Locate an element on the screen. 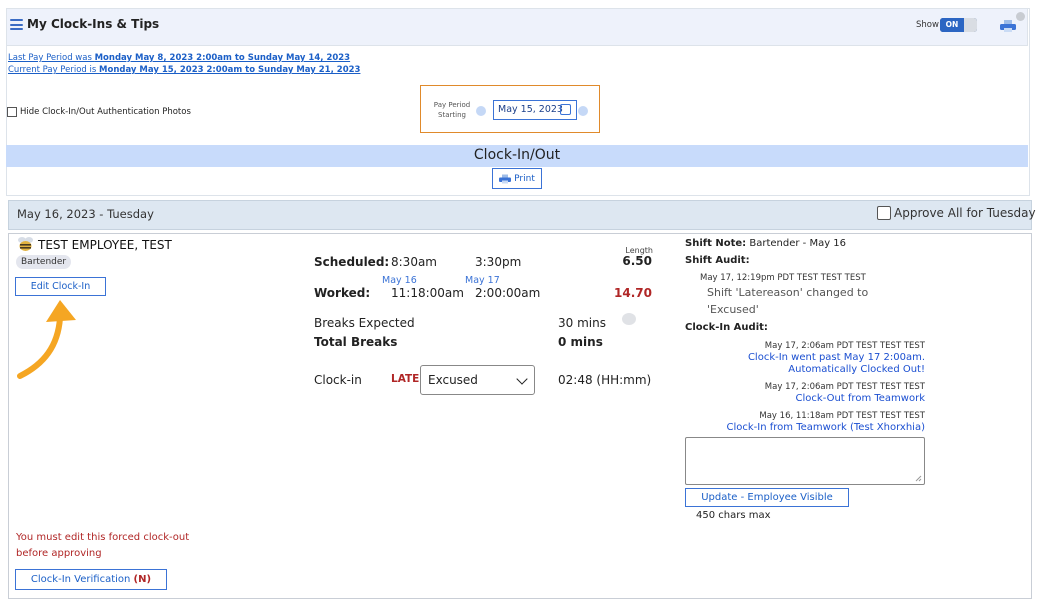 The height and width of the screenshot is (607, 1039). pay-period-label-line1: Pay Period is located at coordinates (452, 105).